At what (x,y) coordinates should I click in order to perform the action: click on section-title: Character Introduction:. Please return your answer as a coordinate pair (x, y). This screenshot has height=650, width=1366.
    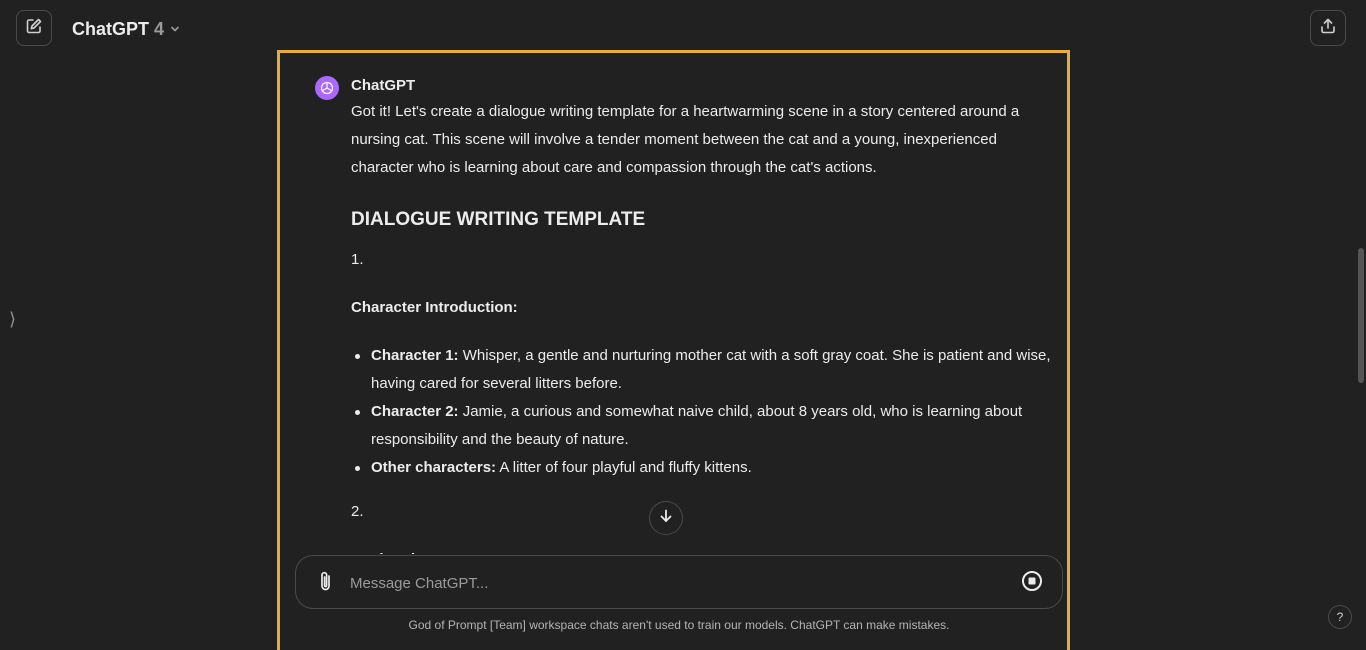
    Looking at the image, I should click on (434, 307).